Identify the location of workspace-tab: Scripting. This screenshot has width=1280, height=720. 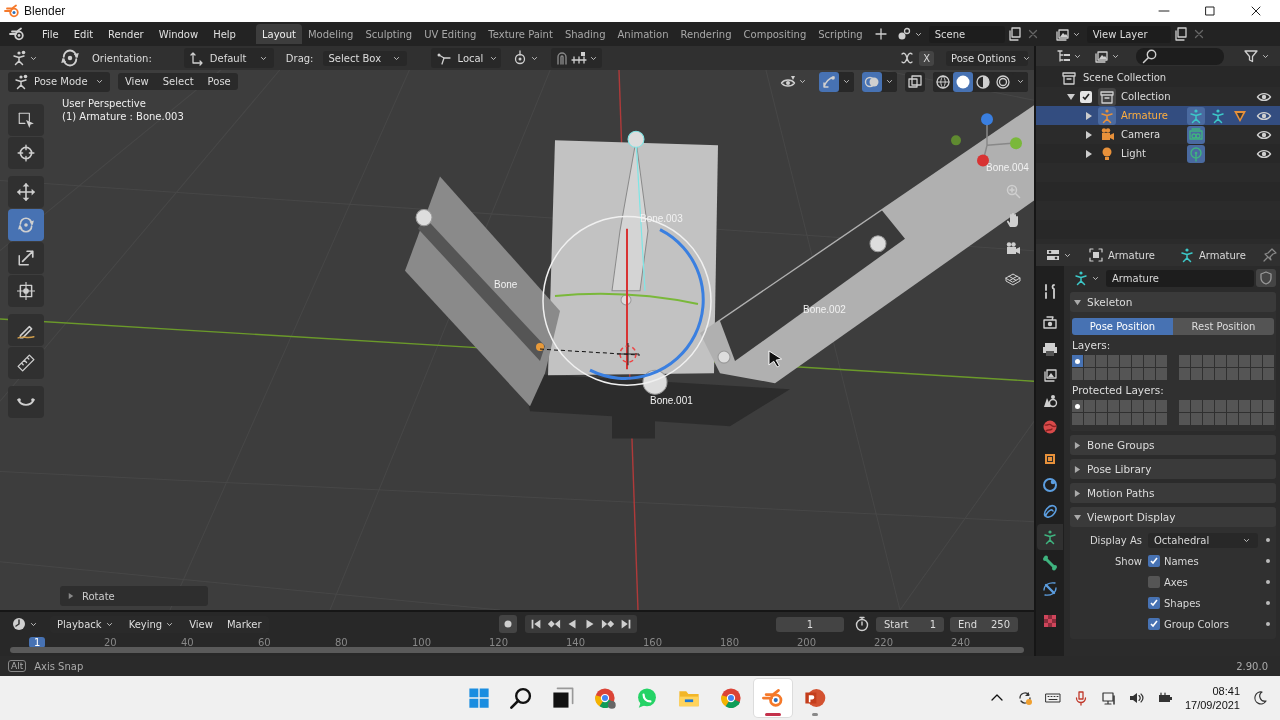
(840, 34).